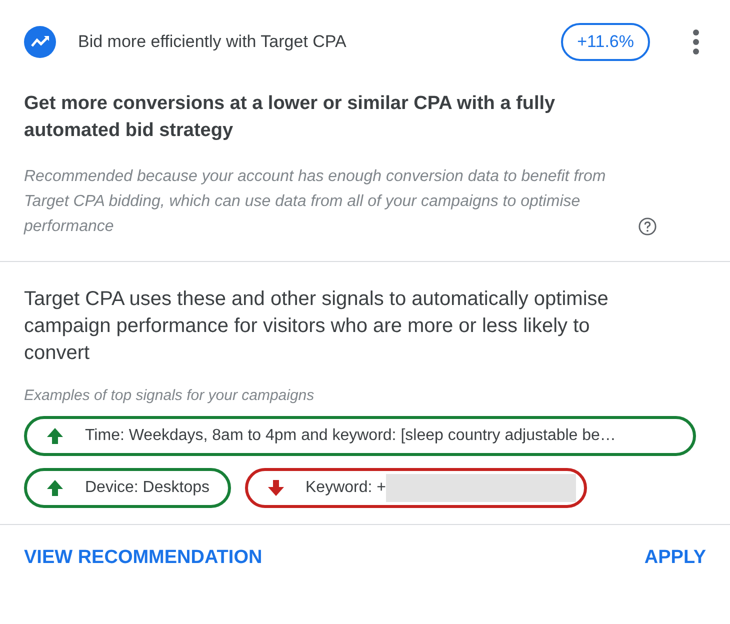 The image size is (730, 624). Describe the element at coordinates (317, 326) in the screenshot. I see `description: Target CPA uses these and other signals to automatically optimise campaign performance for visitors who are more or less likely to convert` at that location.